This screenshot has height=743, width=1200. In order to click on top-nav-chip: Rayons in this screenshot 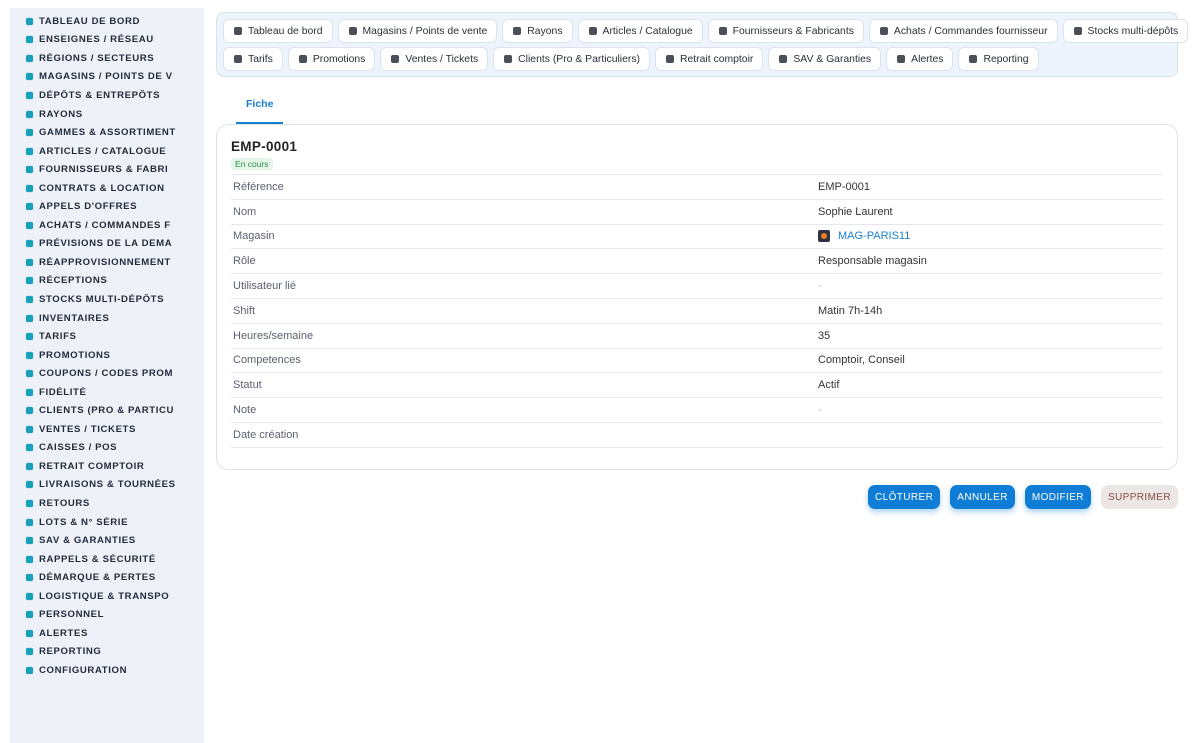, I will do `click(537, 31)`.